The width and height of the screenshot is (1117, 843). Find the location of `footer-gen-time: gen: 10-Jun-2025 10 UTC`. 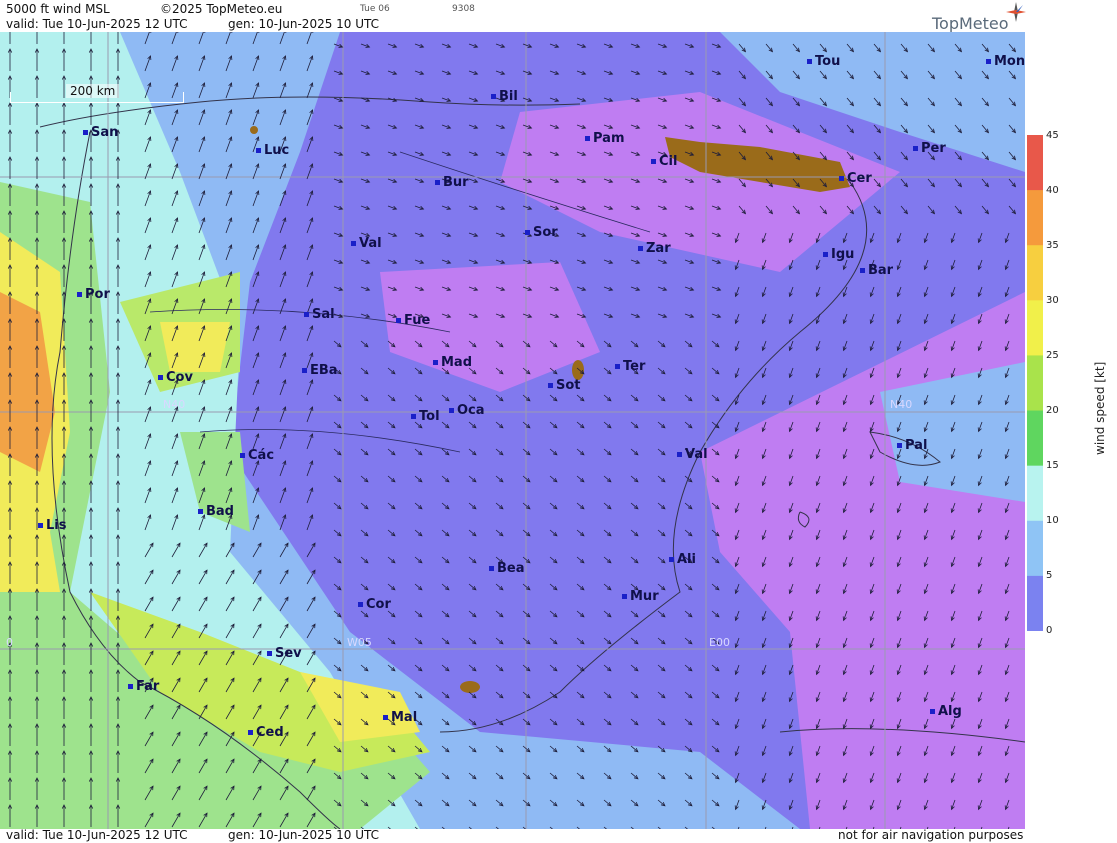

footer-gen-time: gen: 10-Jun-2025 10 UTC is located at coordinates (304, 835).